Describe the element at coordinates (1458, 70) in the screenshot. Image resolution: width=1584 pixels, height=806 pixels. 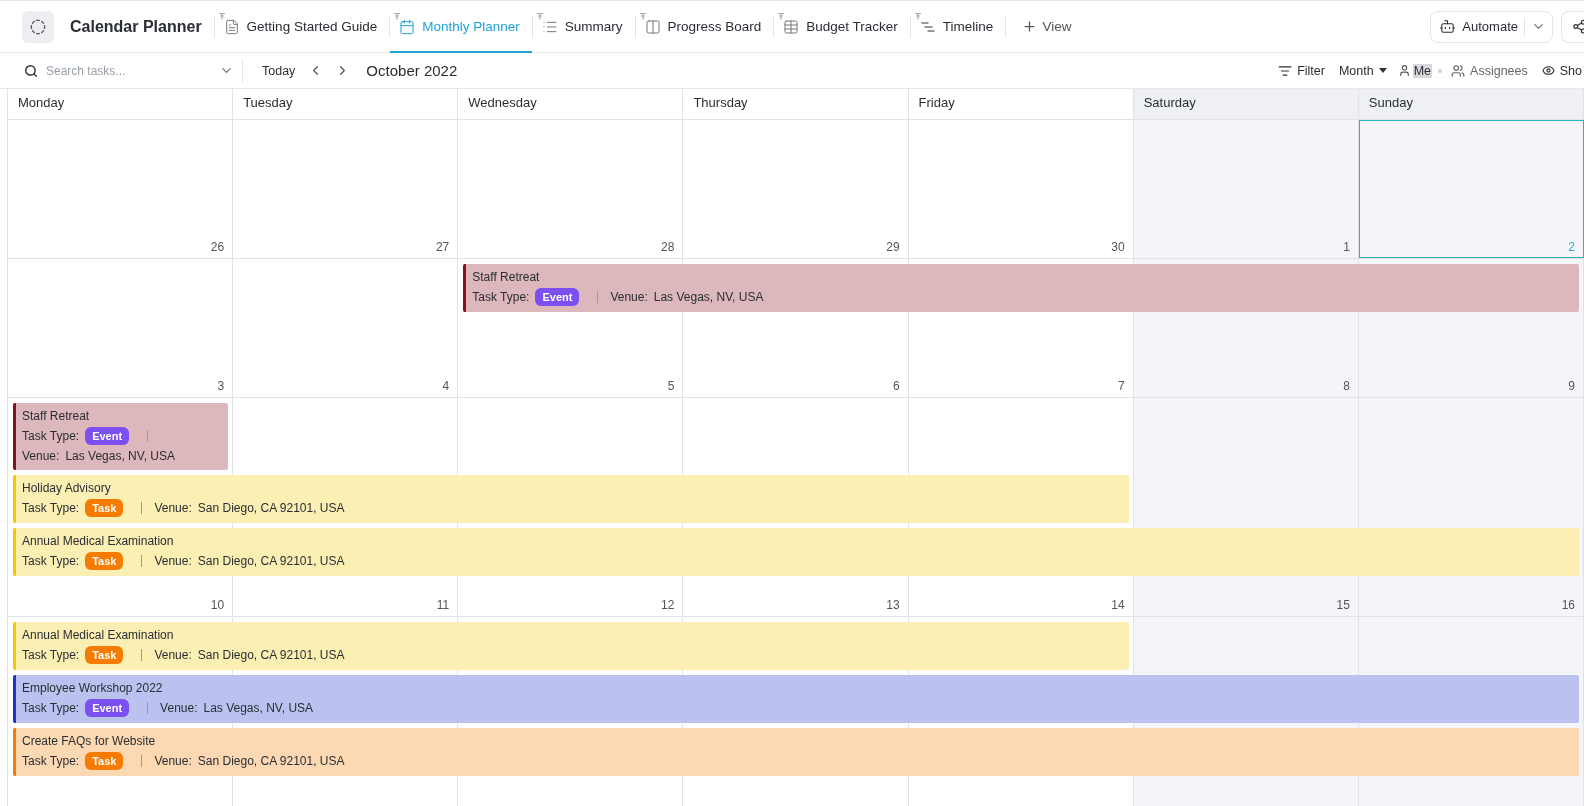
I see `people-icon` at that location.